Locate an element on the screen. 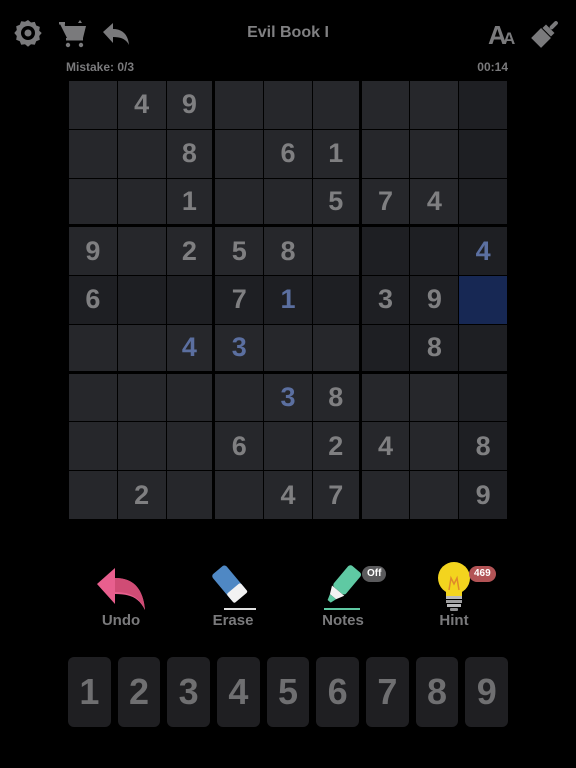  cell-r5c2 is located at coordinates (141, 300).